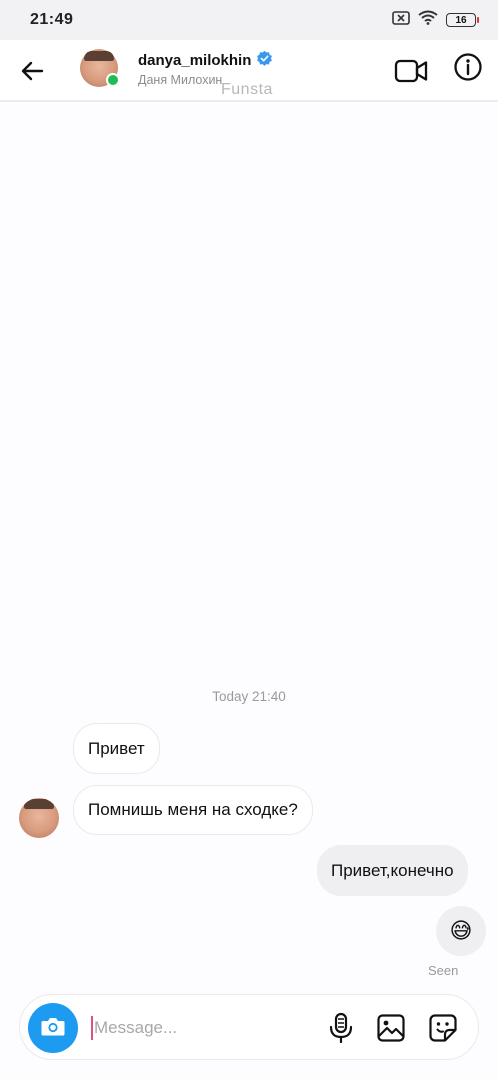 The image size is (498, 1080). What do you see at coordinates (33, 71) in the screenshot?
I see `back-arrow-icon` at bounding box center [33, 71].